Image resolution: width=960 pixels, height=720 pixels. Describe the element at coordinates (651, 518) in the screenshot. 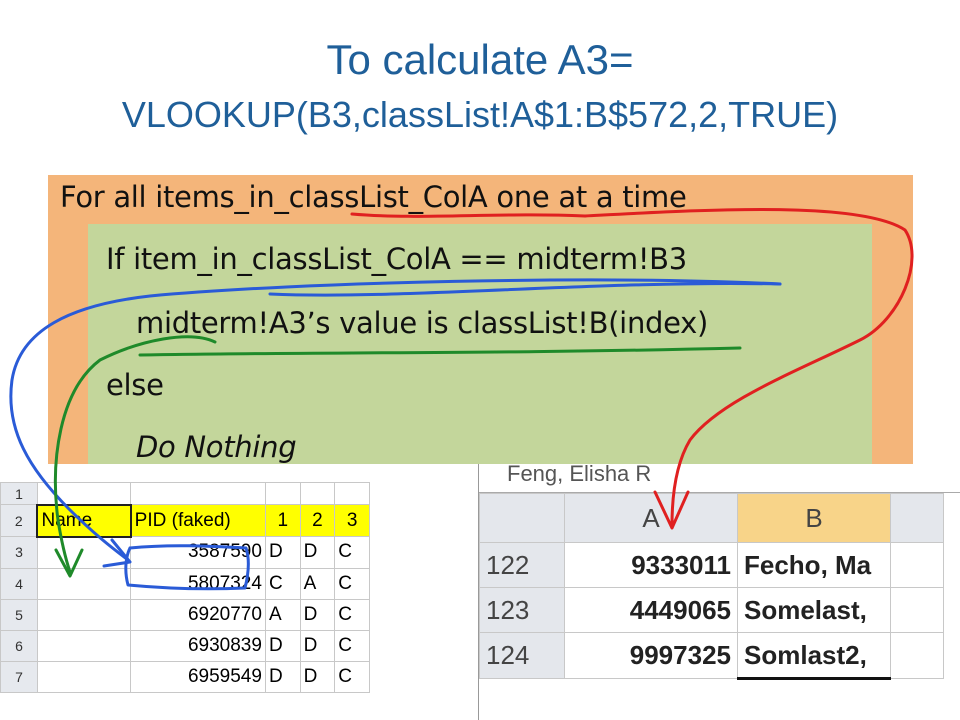

I see `column-header-a: A` at that location.